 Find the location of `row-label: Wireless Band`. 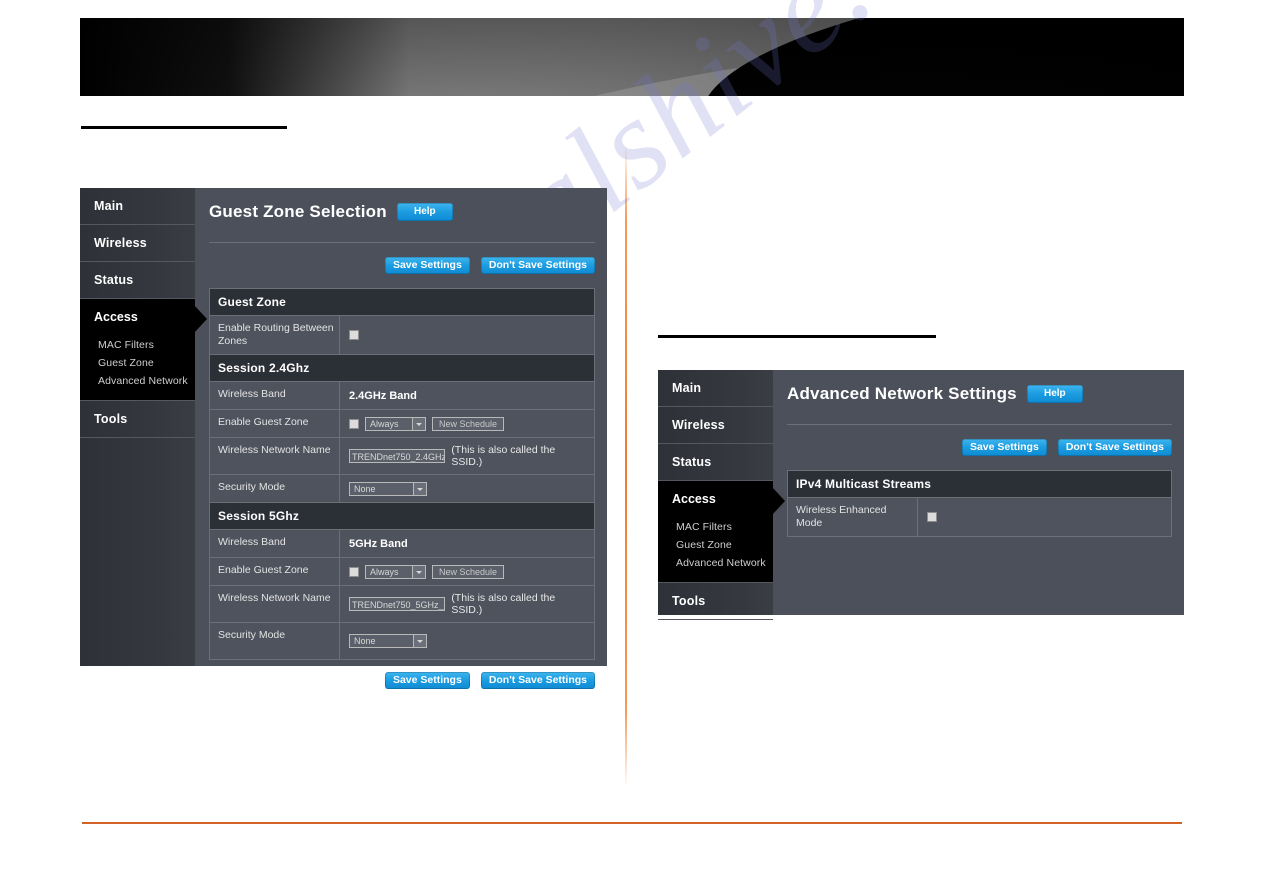

row-label: Wireless Band is located at coordinates (275, 396).